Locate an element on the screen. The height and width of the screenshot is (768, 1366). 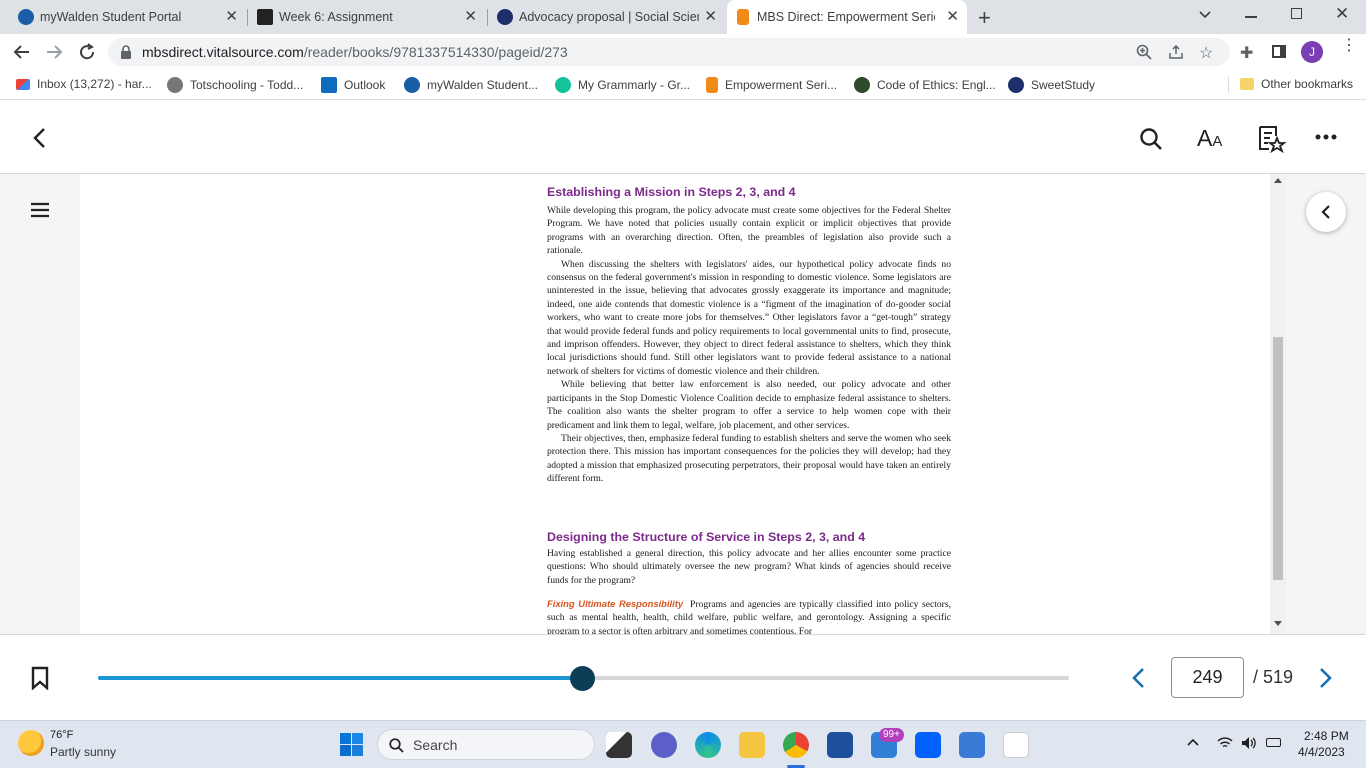
url-host: mbsdirect.vitalsource.com is located at coordinates (223, 52).